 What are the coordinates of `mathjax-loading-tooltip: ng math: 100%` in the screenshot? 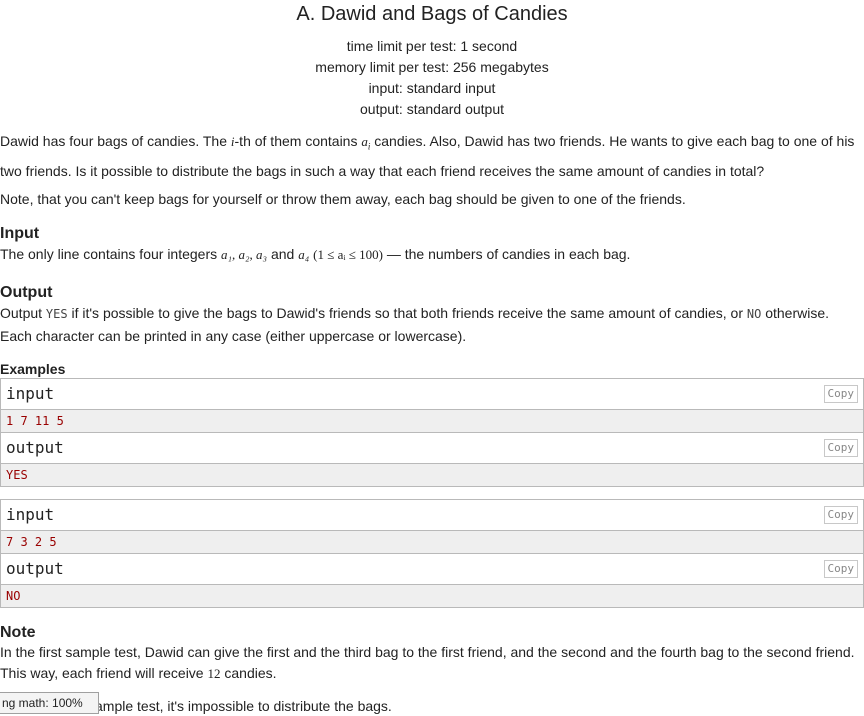 It's located at (49, 703).